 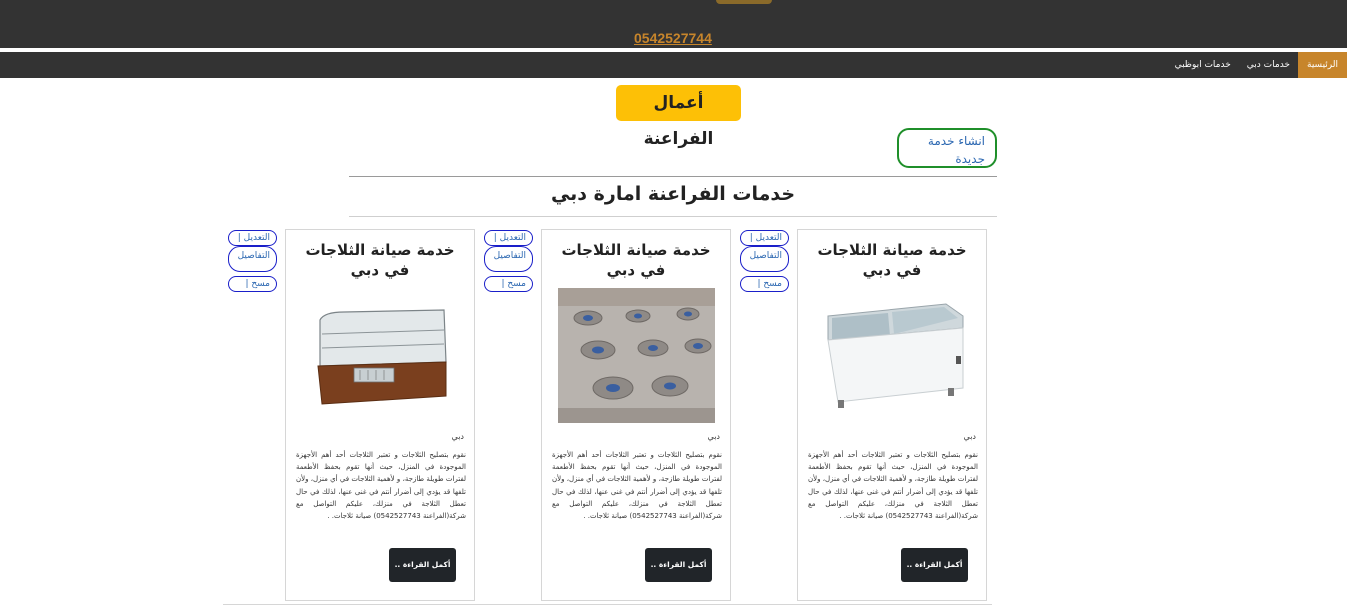 I want to click on gas-stove-image, so click(x=636, y=355).